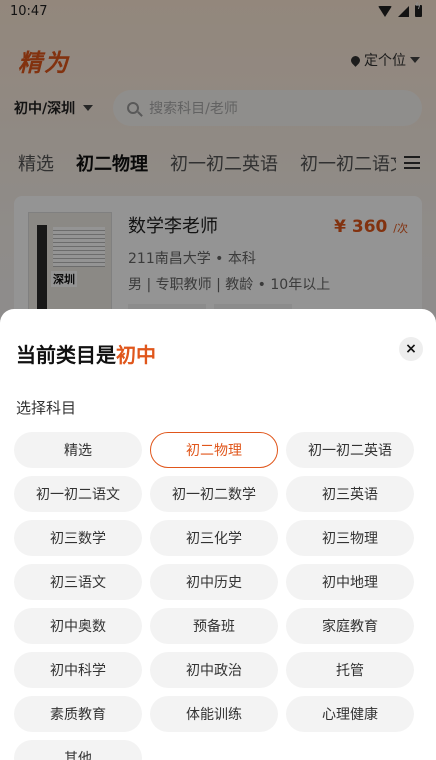 This screenshot has width=436, height=760. I want to click on subject-option: 初一初二数学, so click(214, 494).